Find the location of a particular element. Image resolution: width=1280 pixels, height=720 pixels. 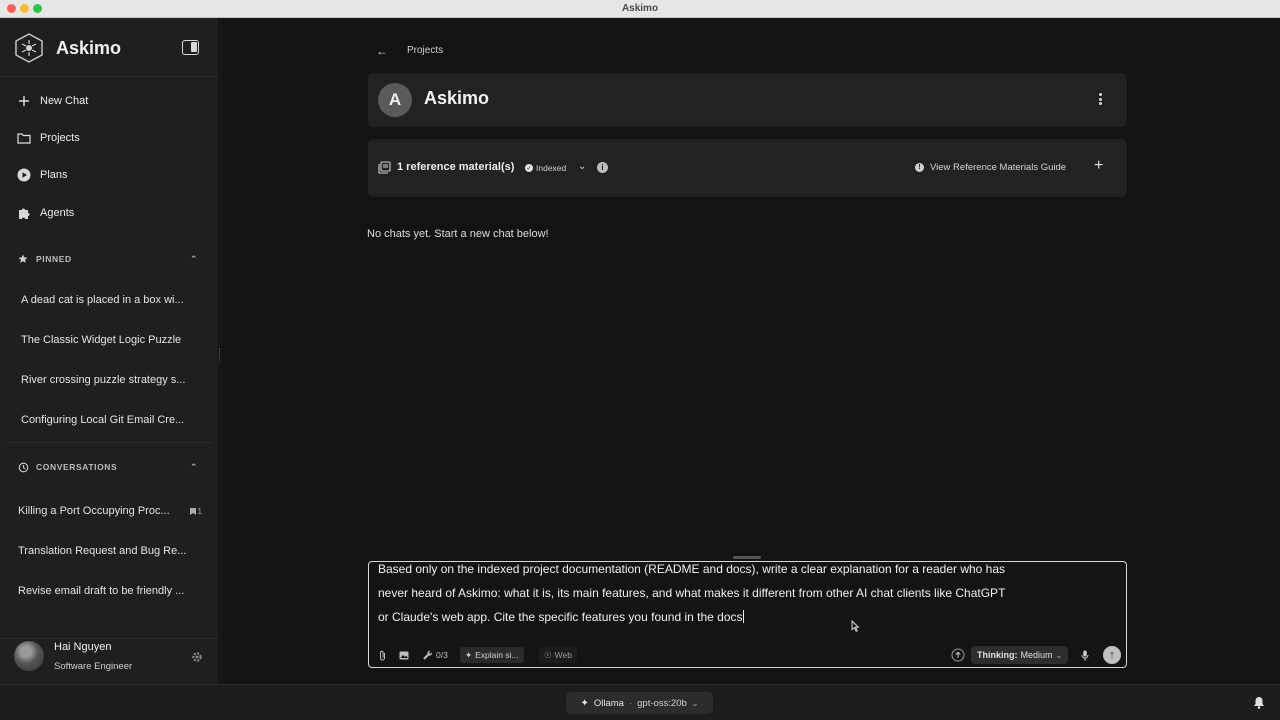

sidebar-item-projects: Projects is located at coordinates (48, 138).